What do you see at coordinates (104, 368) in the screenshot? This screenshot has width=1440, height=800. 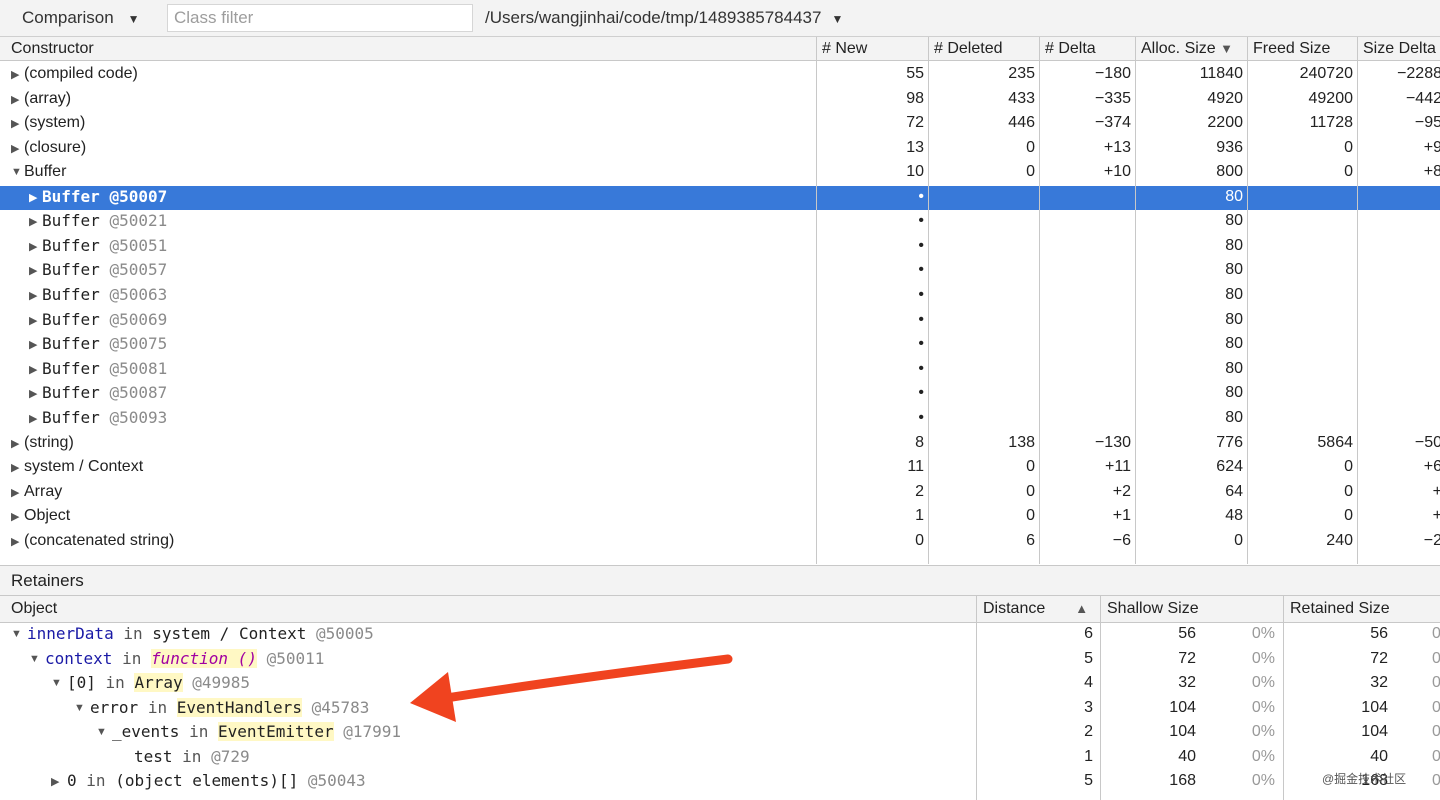 I see `object-name: Buffer @50081` at bounding box center [104, 368].